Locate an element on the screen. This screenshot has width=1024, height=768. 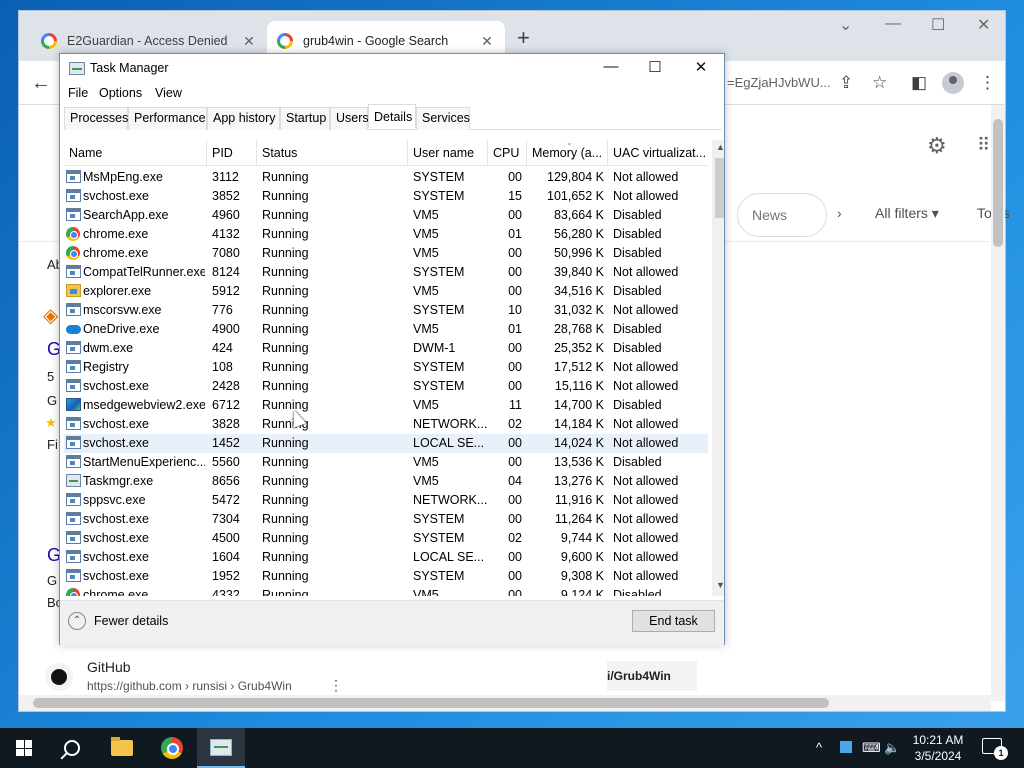
minimize-button: — is located at coordinates (611, 66).